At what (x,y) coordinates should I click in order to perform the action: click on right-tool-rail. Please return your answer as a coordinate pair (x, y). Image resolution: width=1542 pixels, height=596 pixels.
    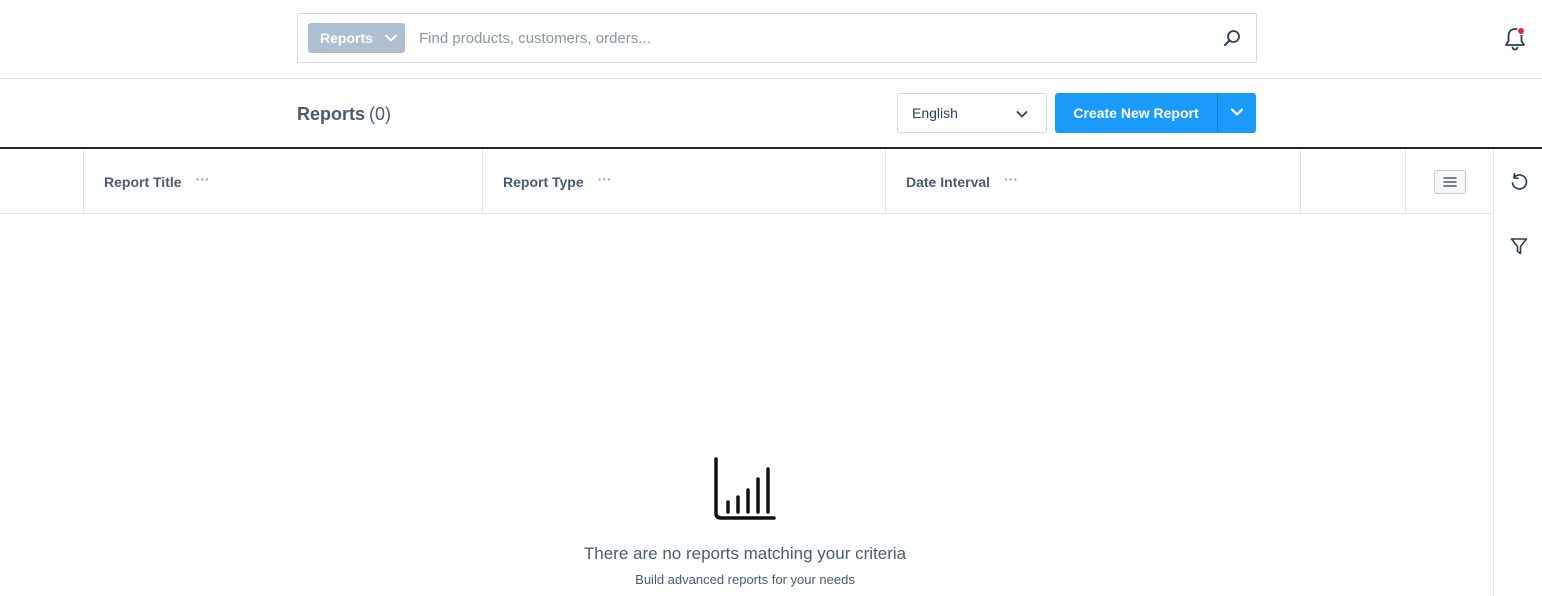
    Looking at the image, I should click on (1517, 373).